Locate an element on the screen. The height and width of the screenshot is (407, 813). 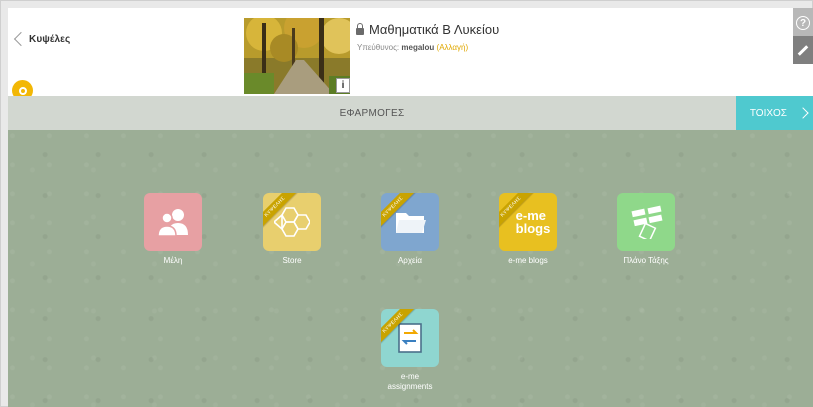
app-members: Μέλη is located at coordinates (173, 229).